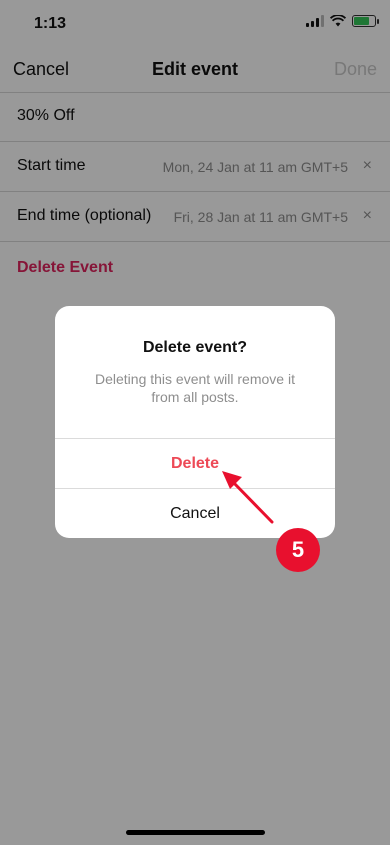 This screenshot has width=390, height=845. I want to click on step-badge: 5, so click(298, 550).